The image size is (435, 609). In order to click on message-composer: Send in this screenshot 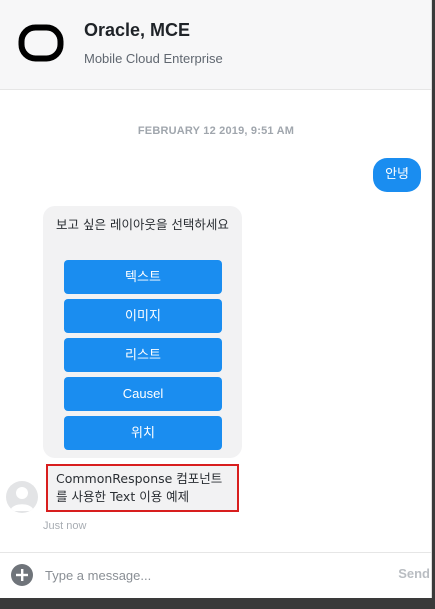, I will do `click(215, 575)`.